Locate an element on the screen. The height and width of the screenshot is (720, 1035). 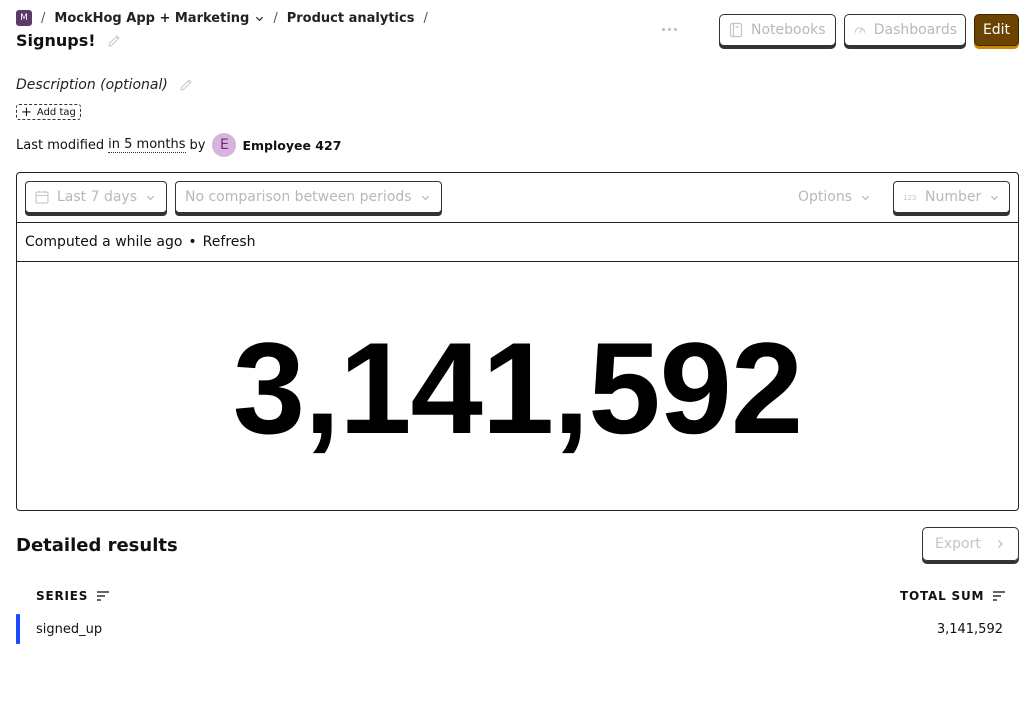
export-button: Export is located at coordinates (970, 544).